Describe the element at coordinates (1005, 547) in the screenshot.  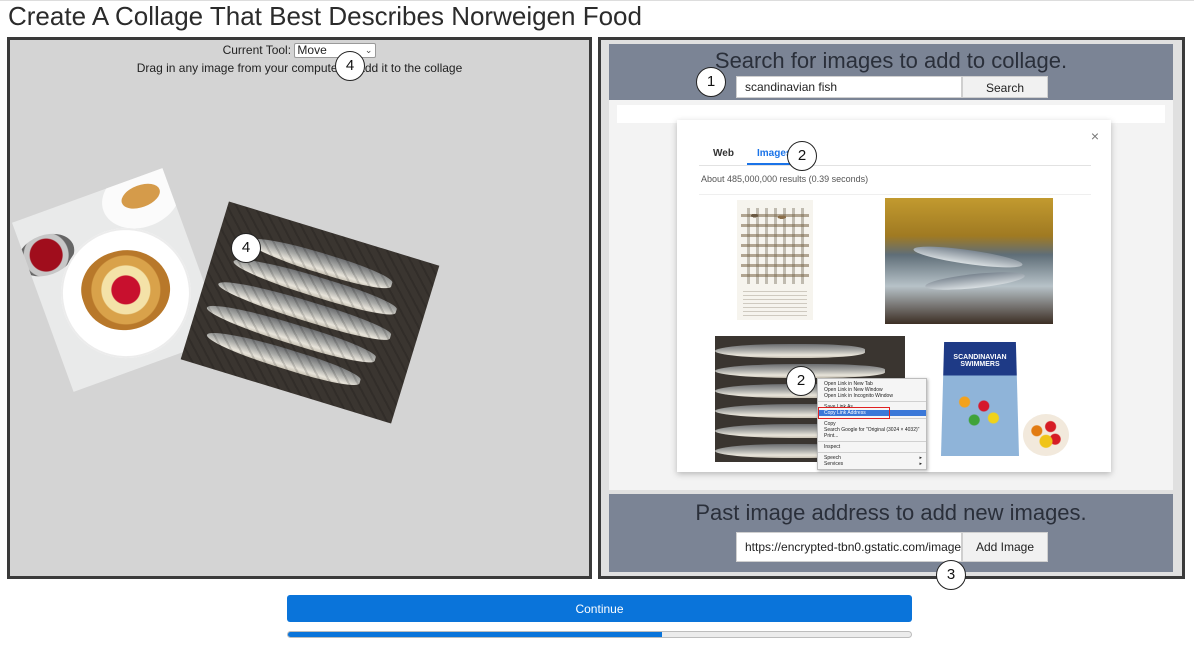
I see `add-image-button: Add Image` at that location.